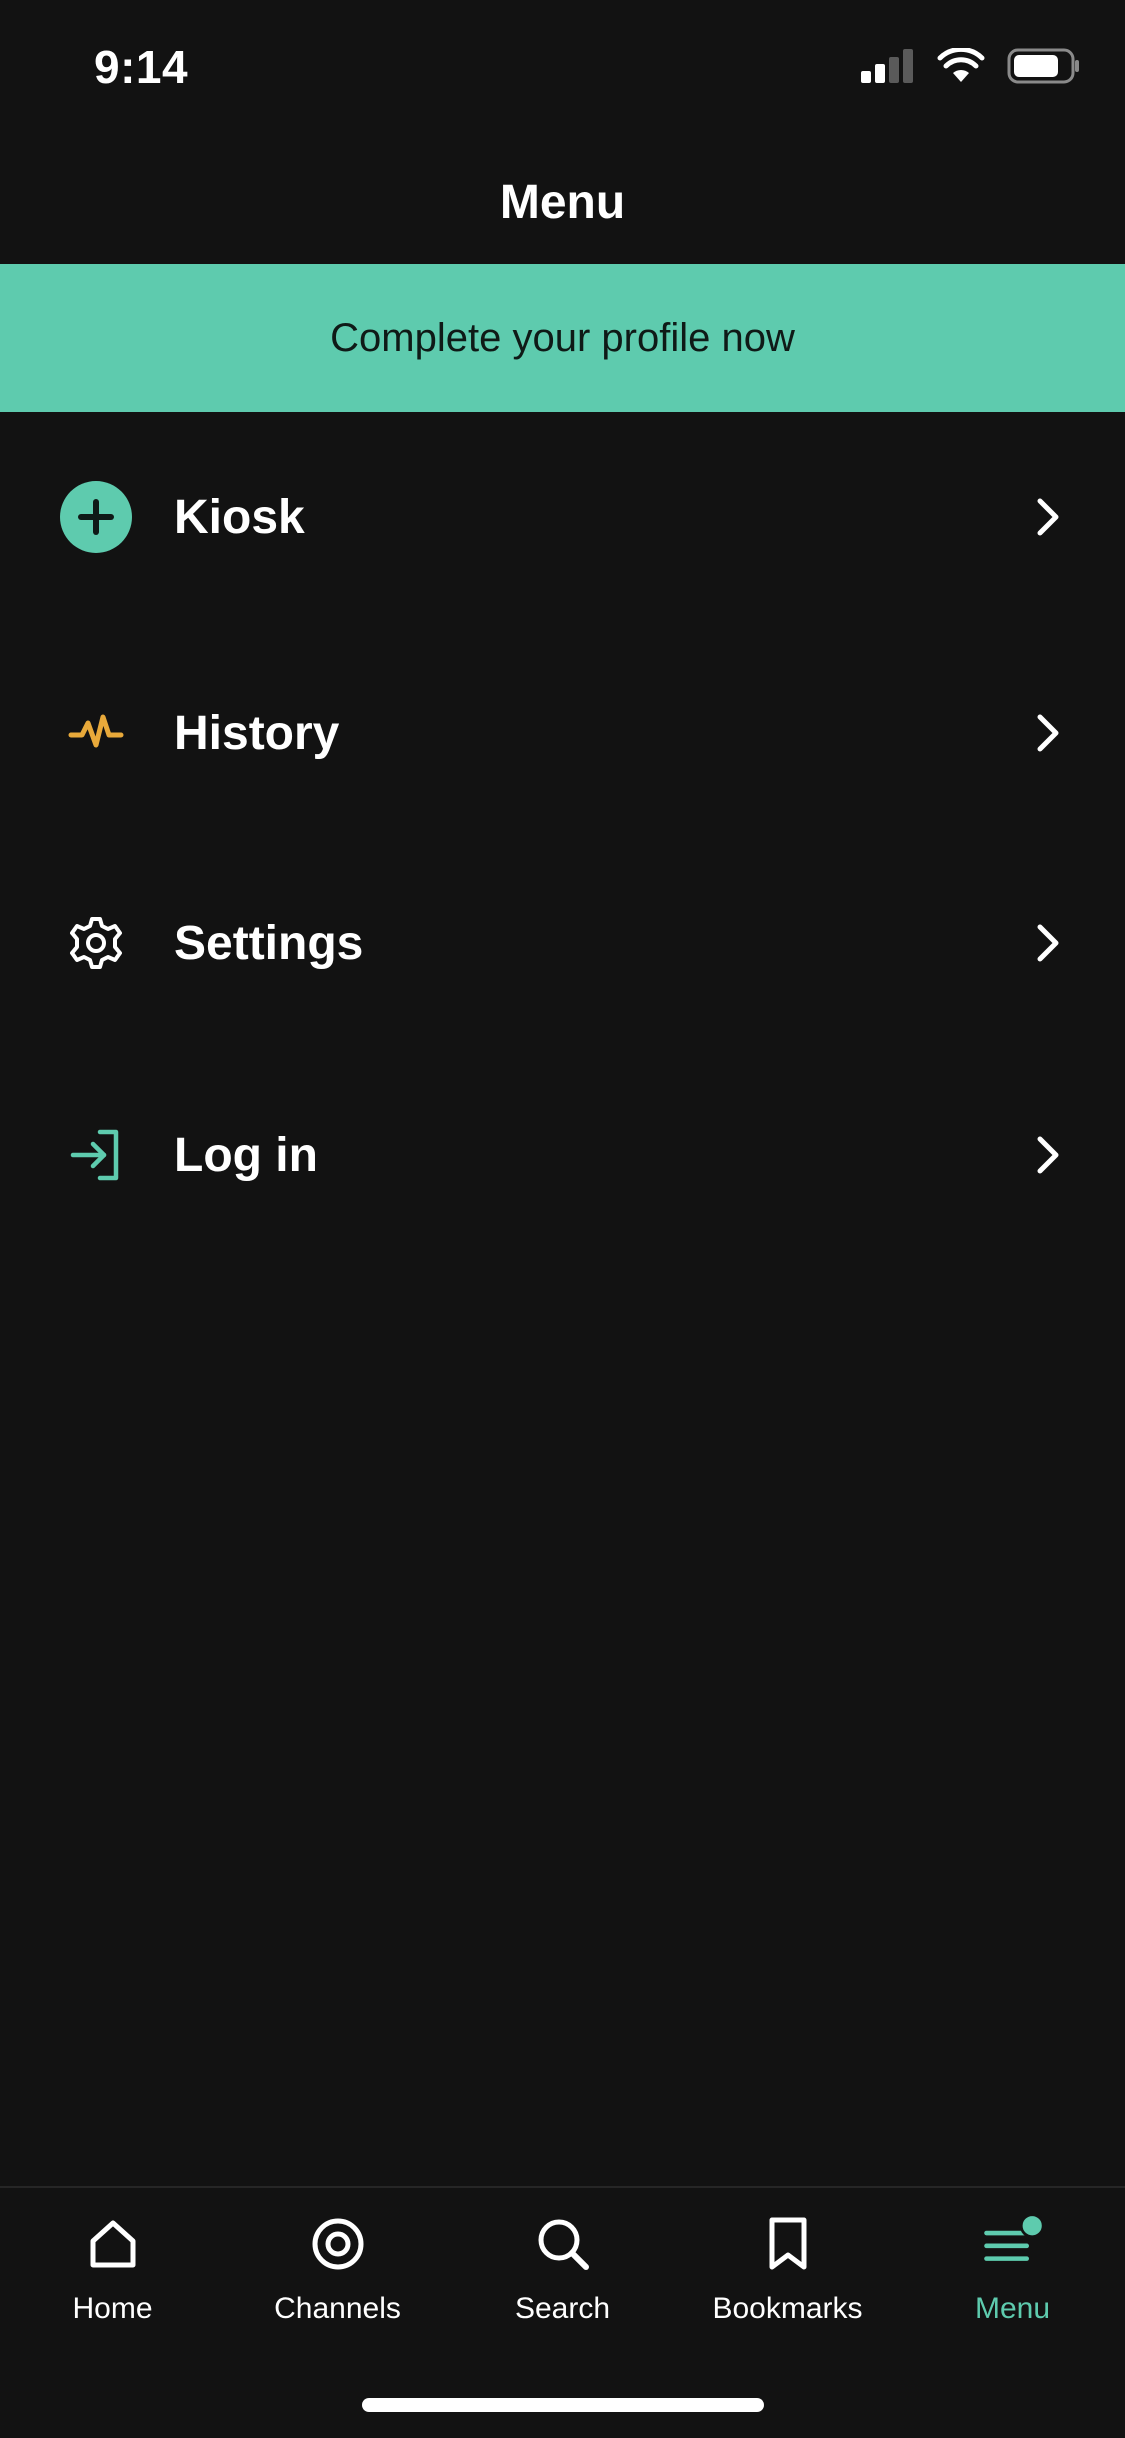 Image resolution: width=1125 pixels, height=2438 pixels. What do you see at coordinates (96, 733) in the screenshot?
I see `activity-pulse-icon` at bounding box center [96, 733].